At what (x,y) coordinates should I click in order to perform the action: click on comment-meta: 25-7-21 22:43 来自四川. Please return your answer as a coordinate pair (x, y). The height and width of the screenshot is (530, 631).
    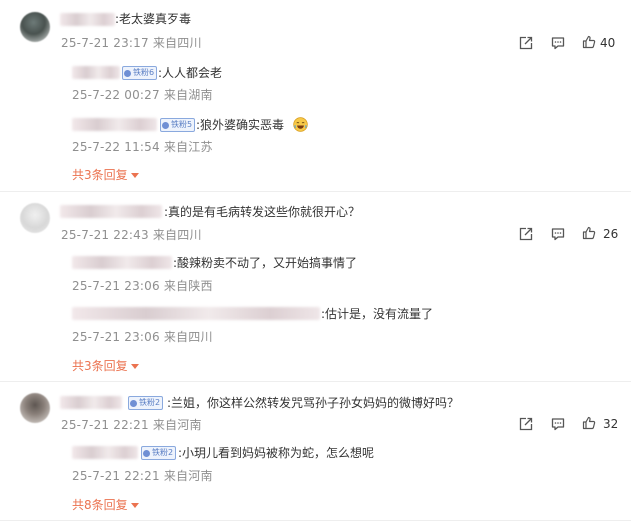
    Looking at the image, I should click on (131, 235).